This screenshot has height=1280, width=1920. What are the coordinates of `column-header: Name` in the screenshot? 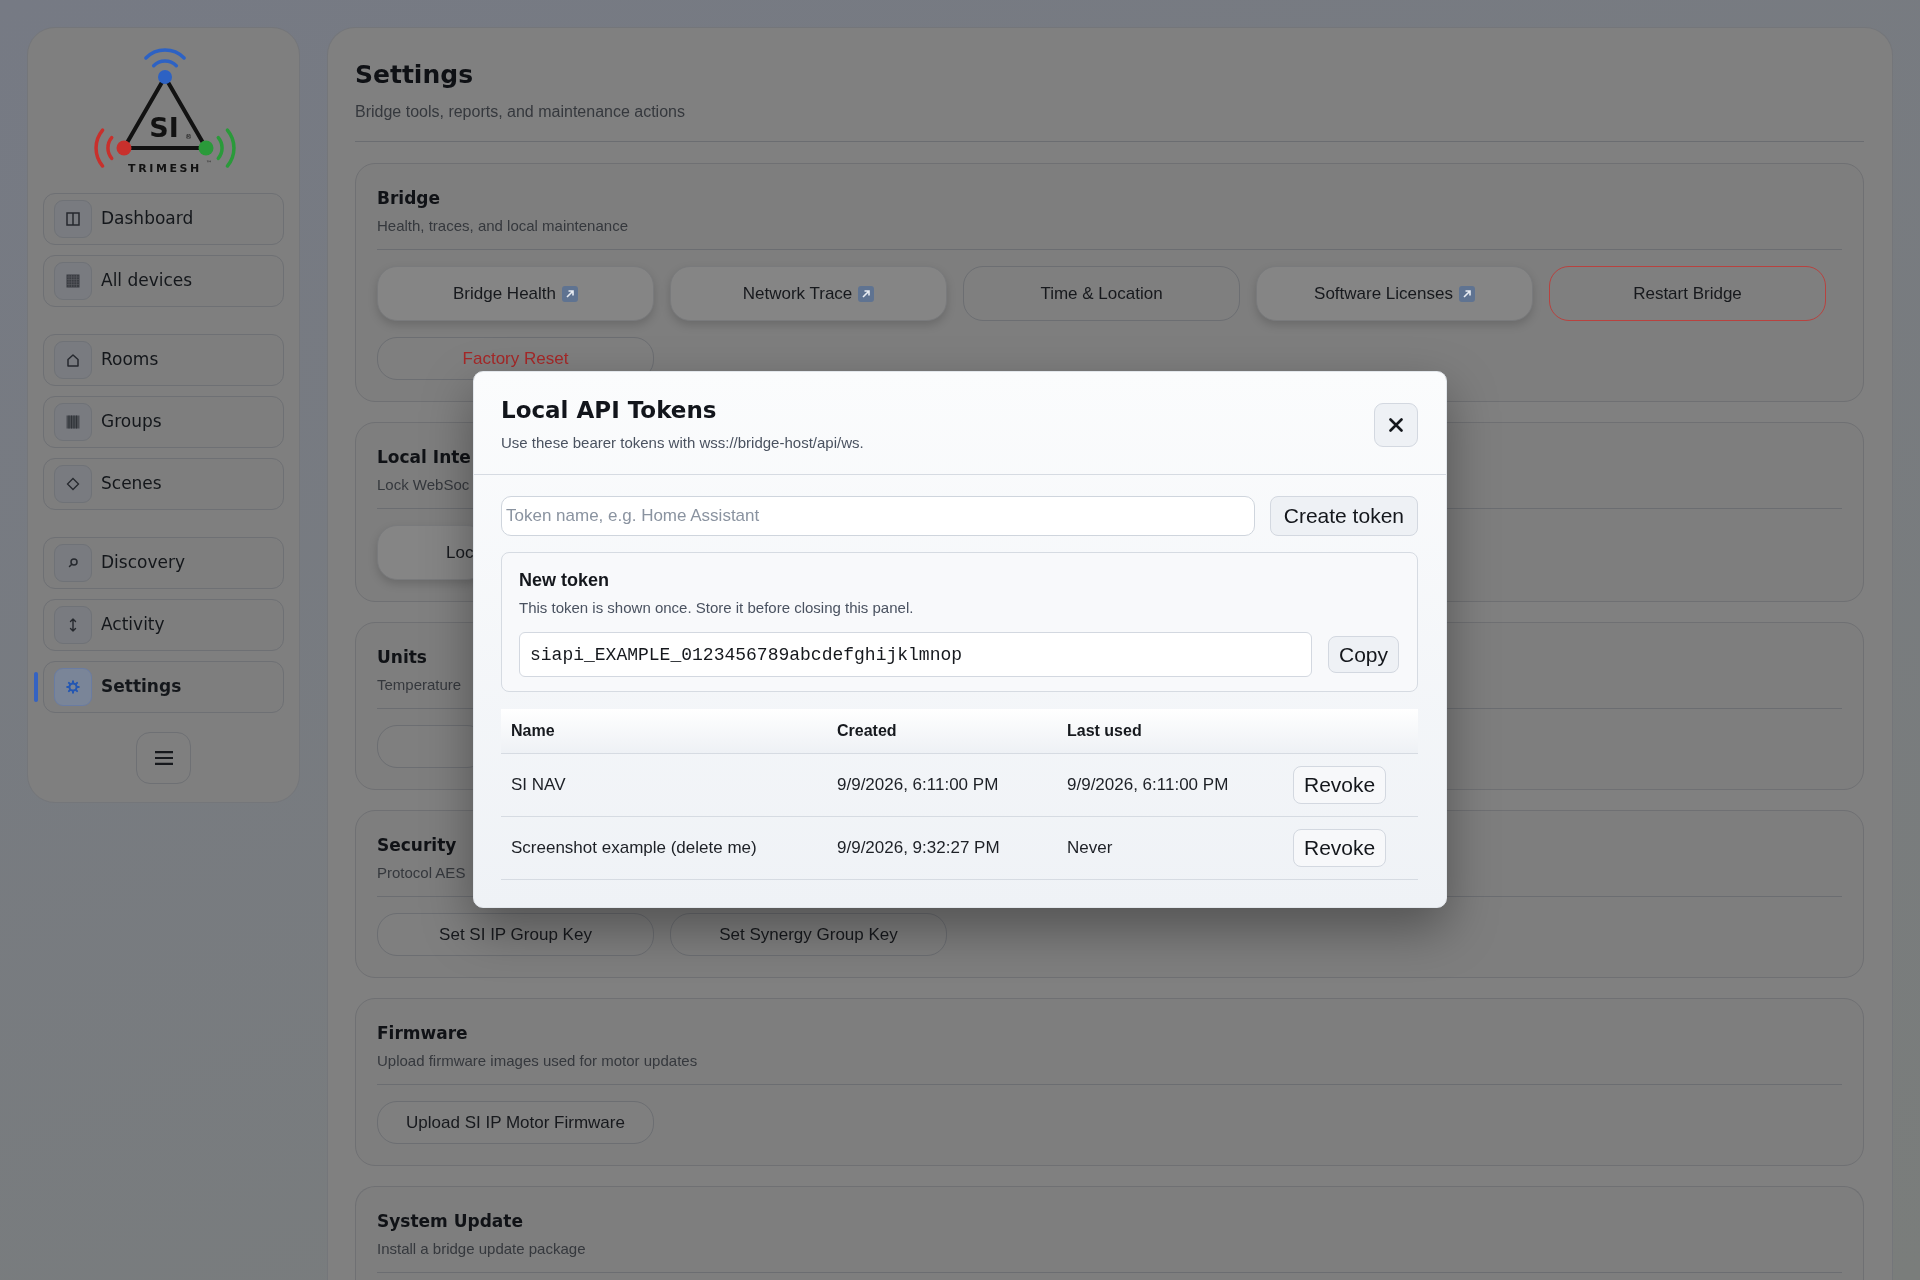 It's located at (533, 731).